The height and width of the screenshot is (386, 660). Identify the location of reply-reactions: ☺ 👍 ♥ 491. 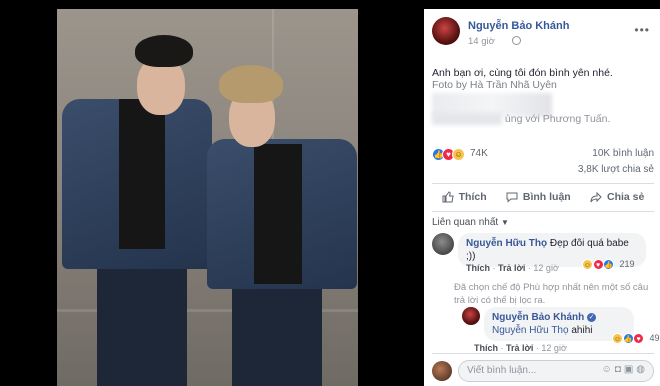
(636, 339).